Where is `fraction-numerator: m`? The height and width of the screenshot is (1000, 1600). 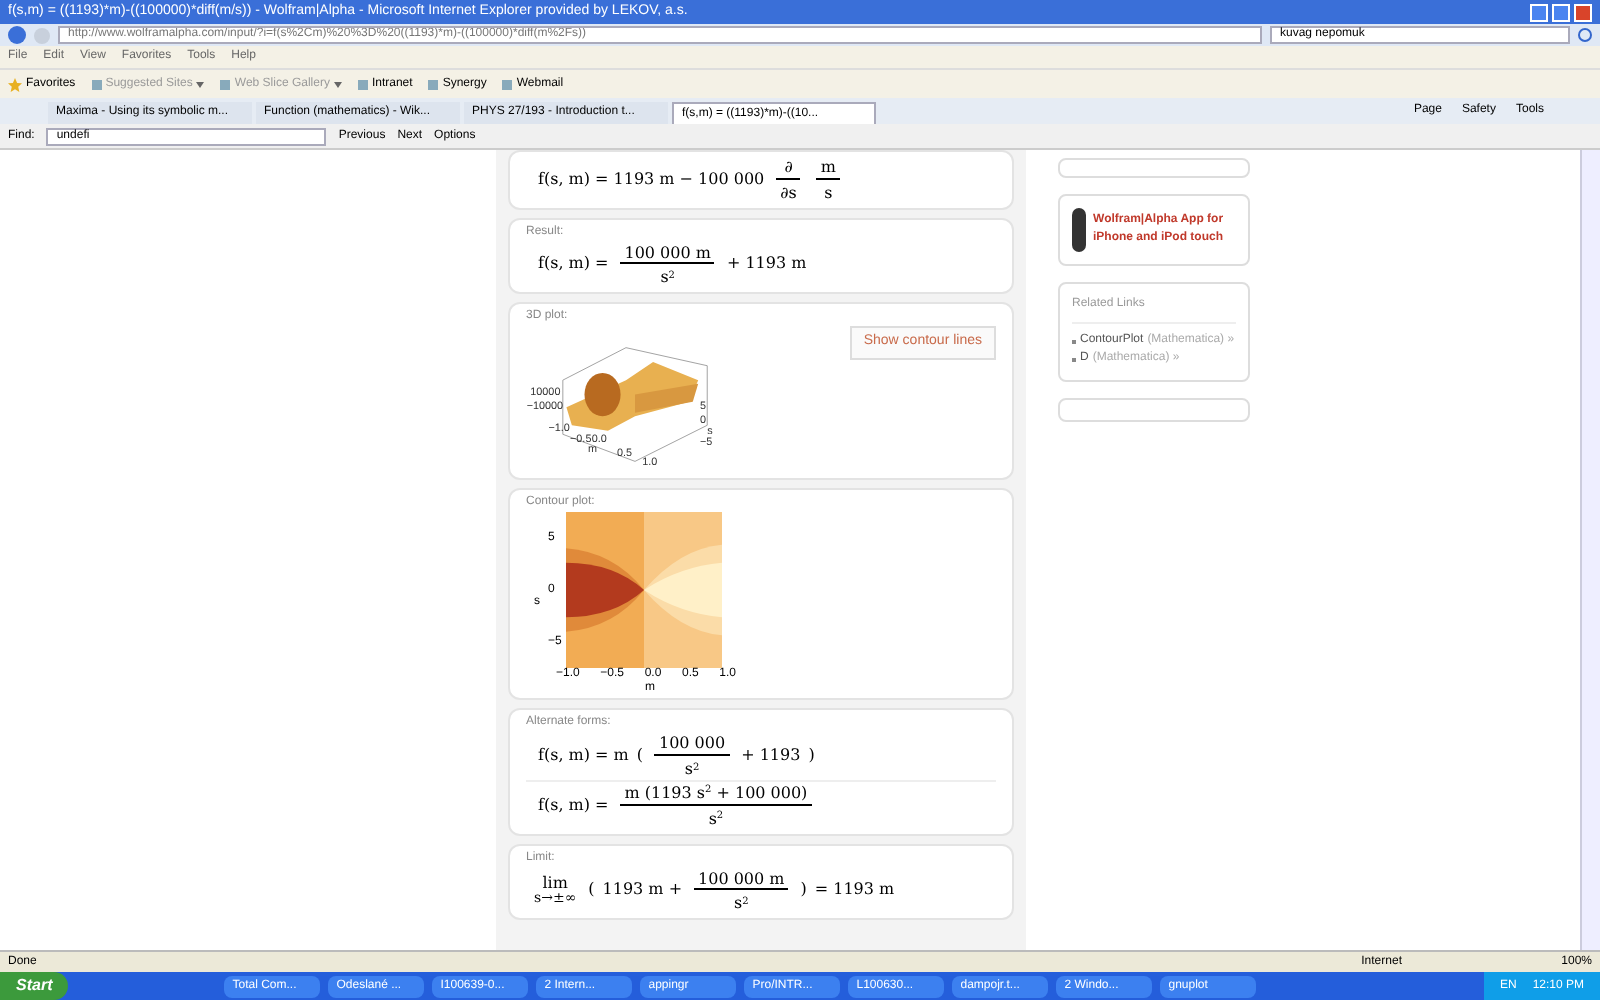
fraction-numerator: m is located at coordinates (828, 167).